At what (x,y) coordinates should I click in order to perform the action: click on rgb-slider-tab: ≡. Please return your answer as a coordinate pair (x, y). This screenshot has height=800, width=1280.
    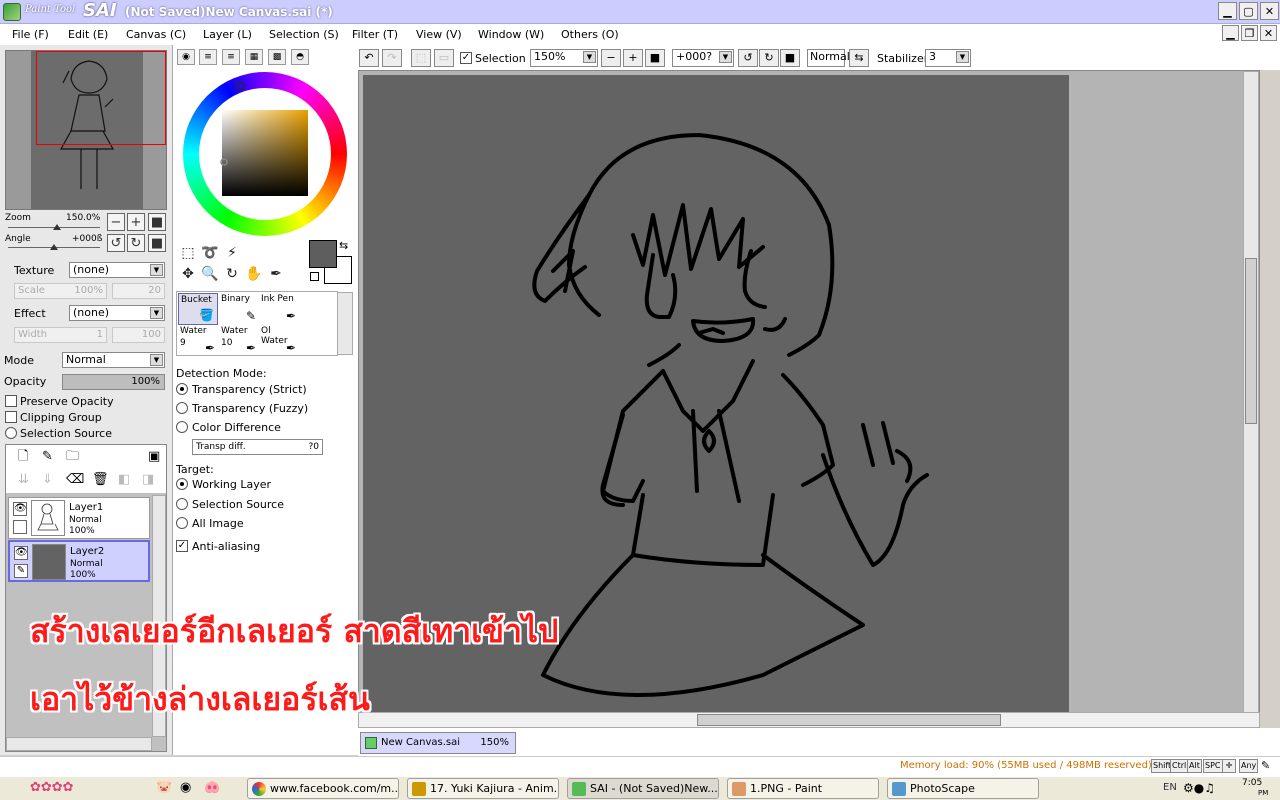
    Looking at the image, I should click on (208, 57).